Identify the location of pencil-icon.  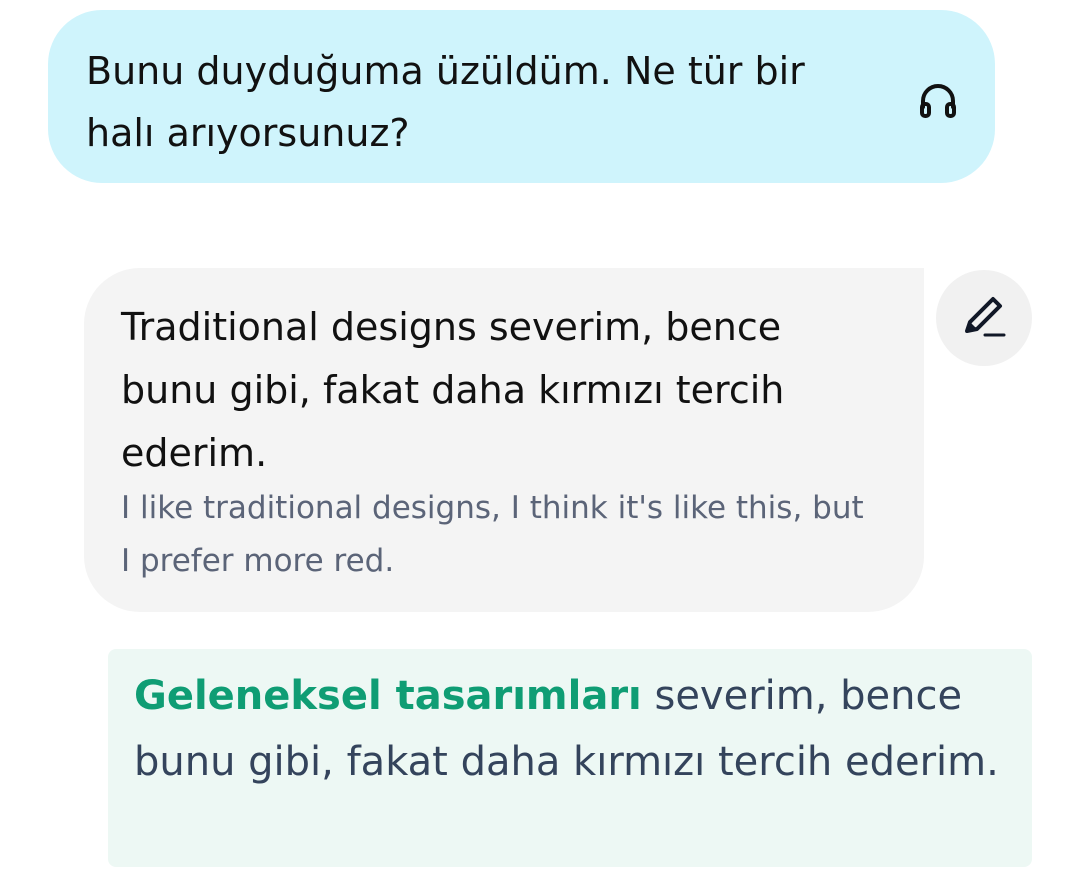
(984, 318).